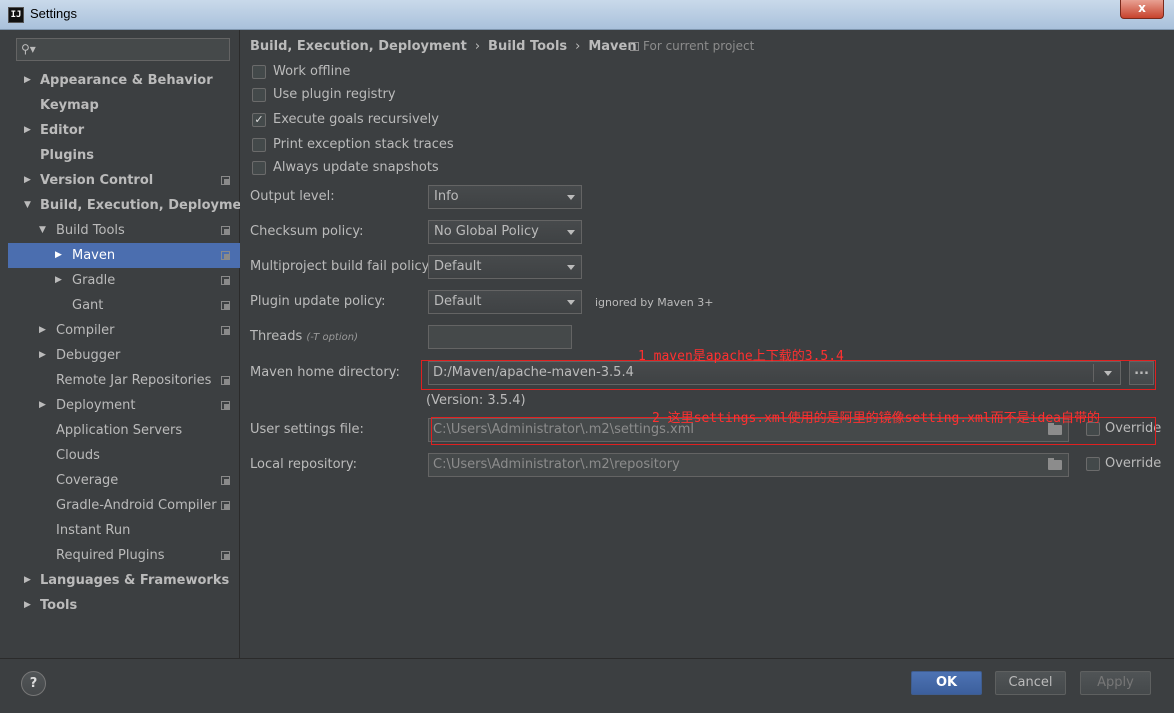  What do you see at coordinates (292, 196) in the screenshot?
I see `output-level-label: Output level:` at bounding box center [292, 196].